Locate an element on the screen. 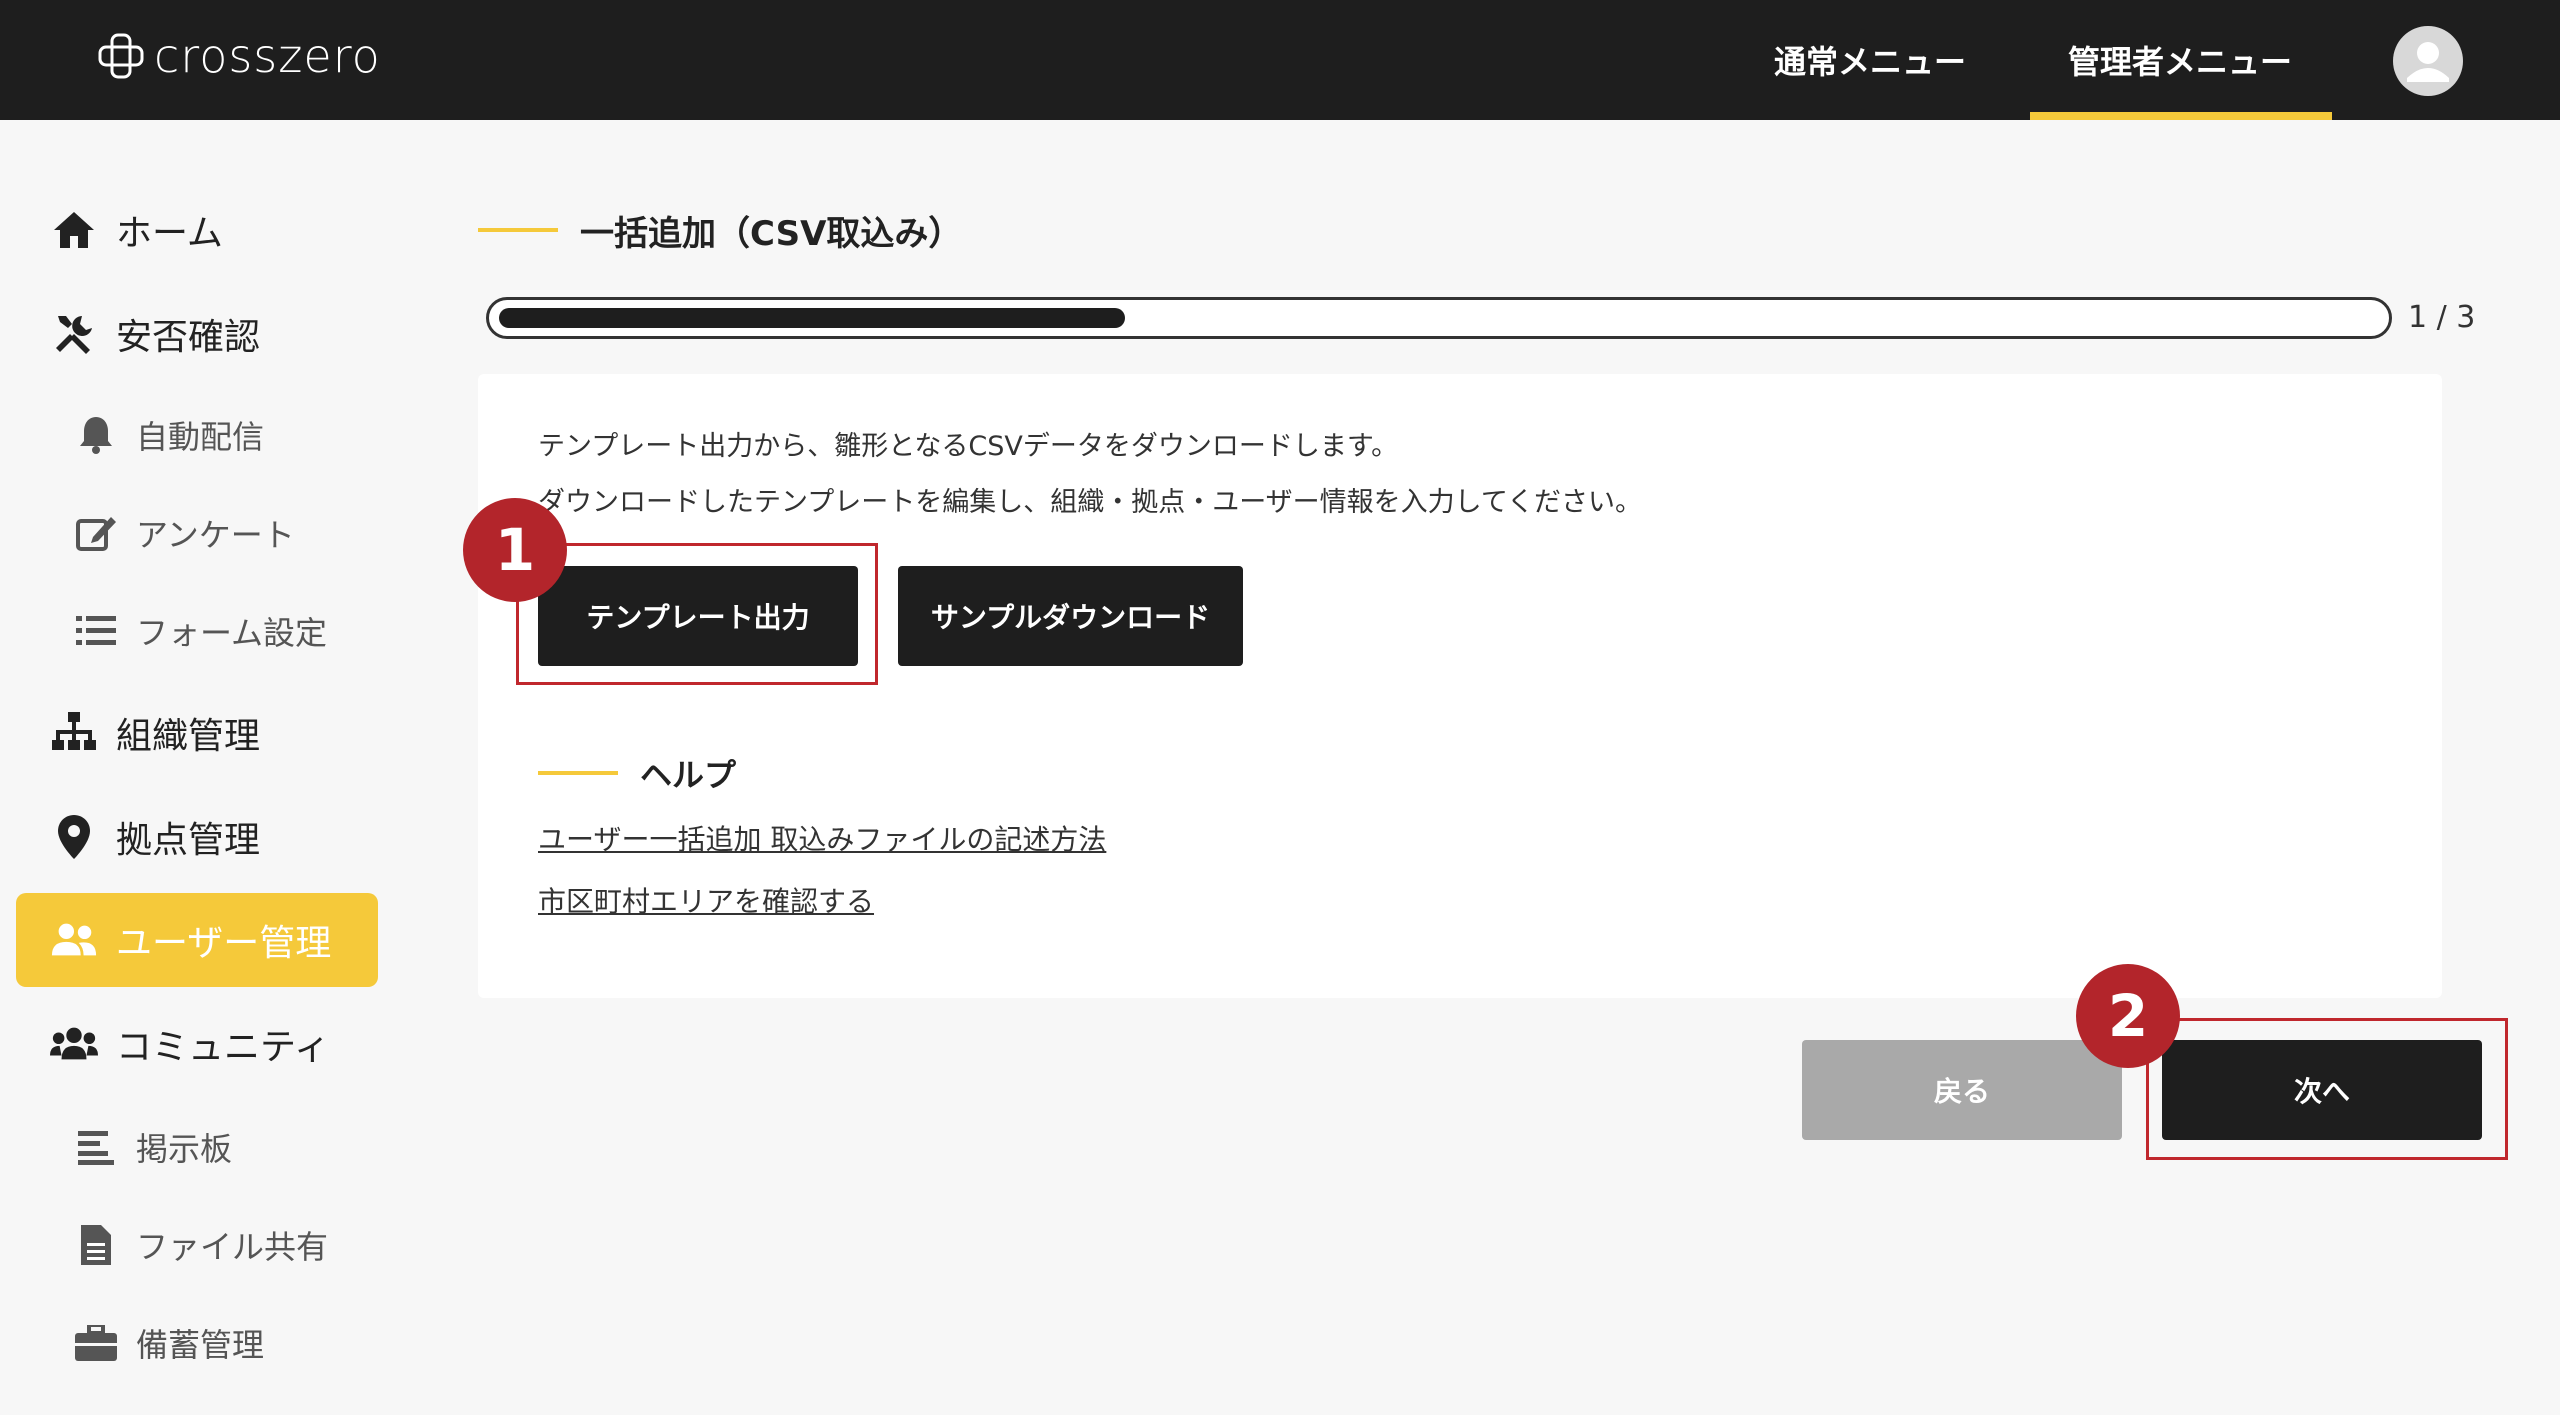 The image size is (2560, 1415). users-icon is located at coordinates (74, 940).